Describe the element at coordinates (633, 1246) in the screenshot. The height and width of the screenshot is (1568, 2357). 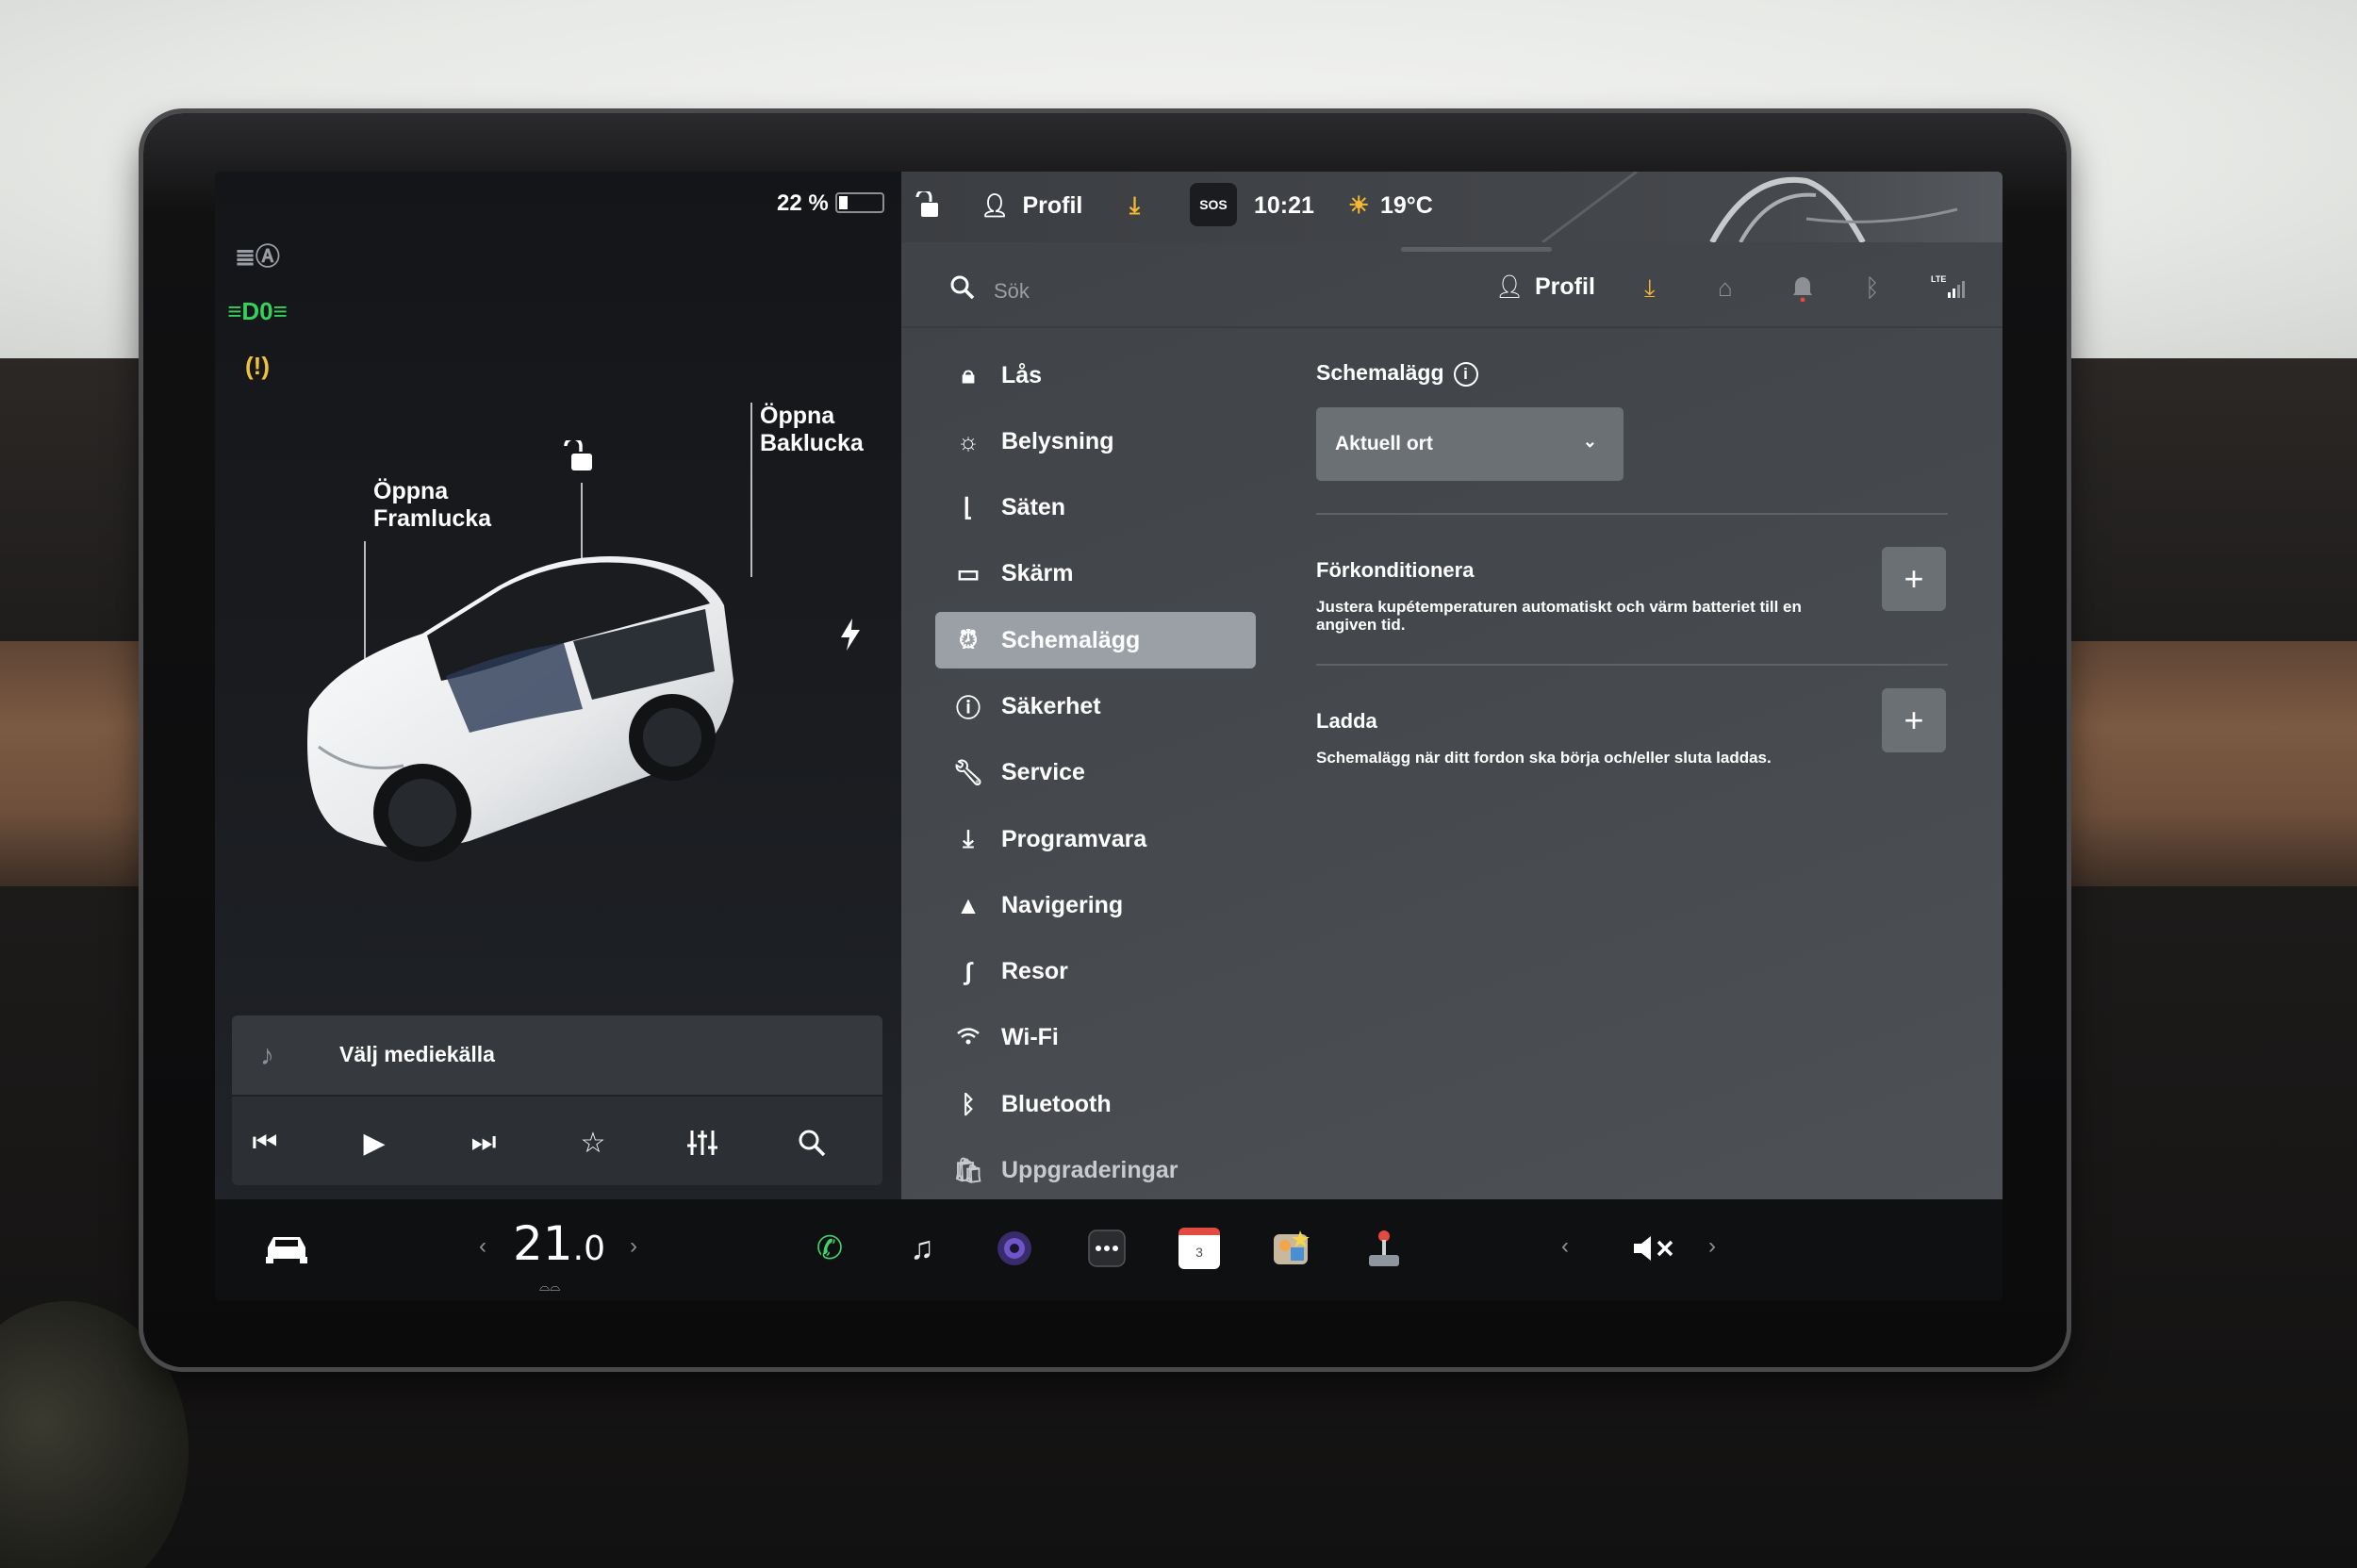
I see `temp-up-arrow: ›` at that location.